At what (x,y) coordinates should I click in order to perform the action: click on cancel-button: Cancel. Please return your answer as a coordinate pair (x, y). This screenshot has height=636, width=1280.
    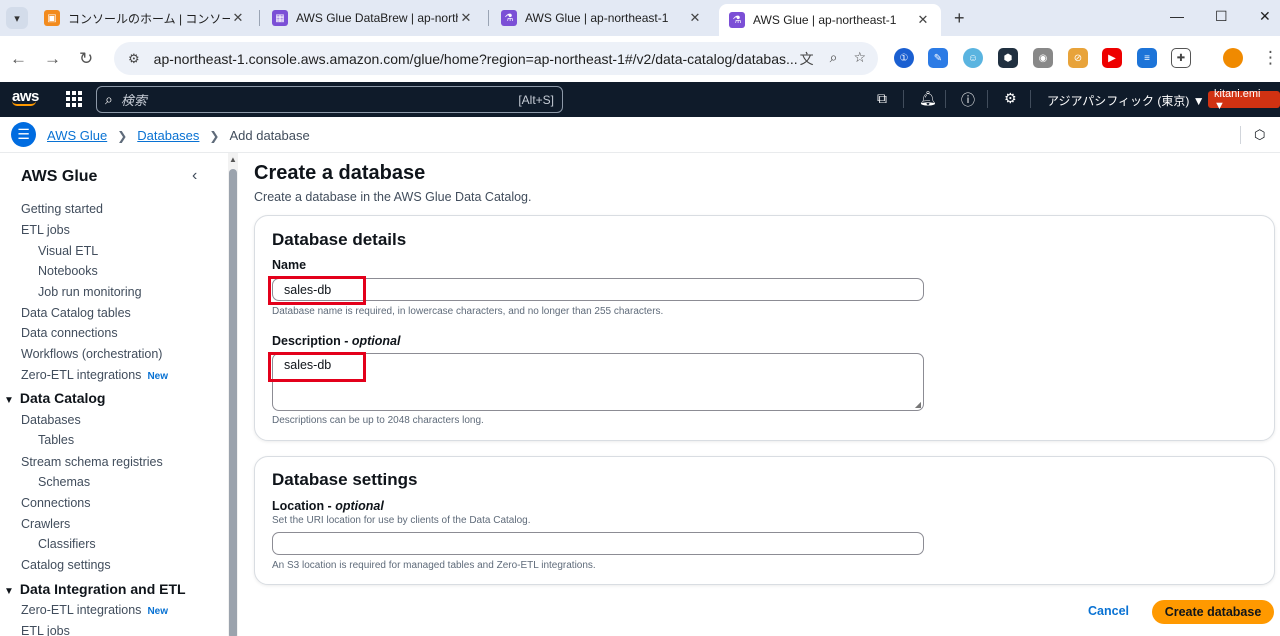
    Looking at the image, I should click on (1108, 611).